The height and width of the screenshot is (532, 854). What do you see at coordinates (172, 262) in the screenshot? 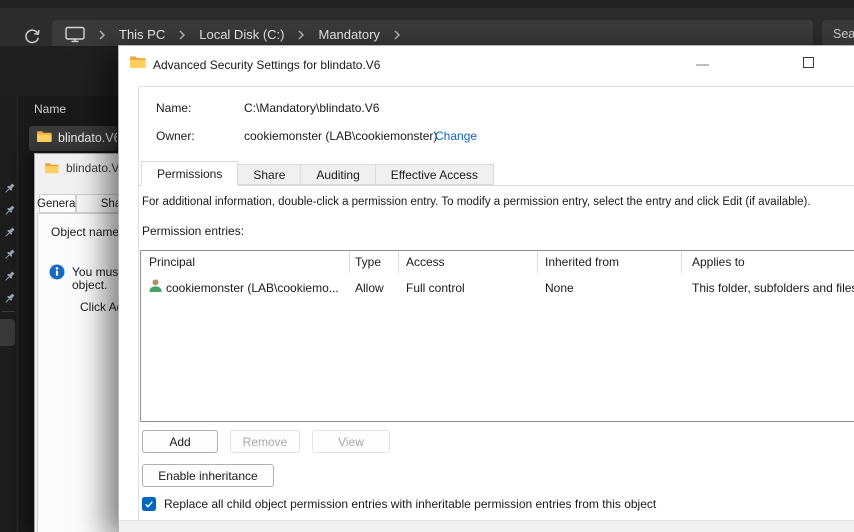
I see `col-header-principal: Principal` at bounding box center [172, 262].